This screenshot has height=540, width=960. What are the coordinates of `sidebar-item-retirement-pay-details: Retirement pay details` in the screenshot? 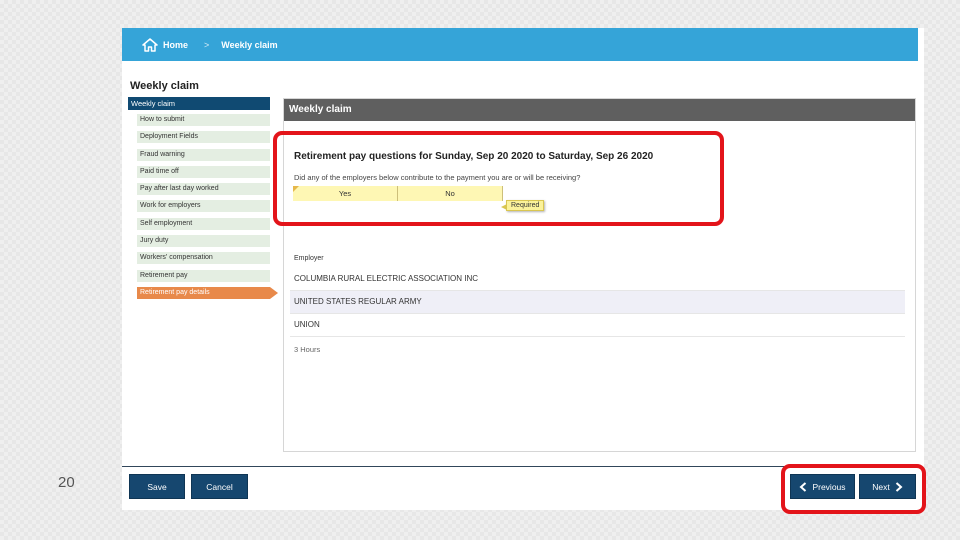 It's located at (207, 292).